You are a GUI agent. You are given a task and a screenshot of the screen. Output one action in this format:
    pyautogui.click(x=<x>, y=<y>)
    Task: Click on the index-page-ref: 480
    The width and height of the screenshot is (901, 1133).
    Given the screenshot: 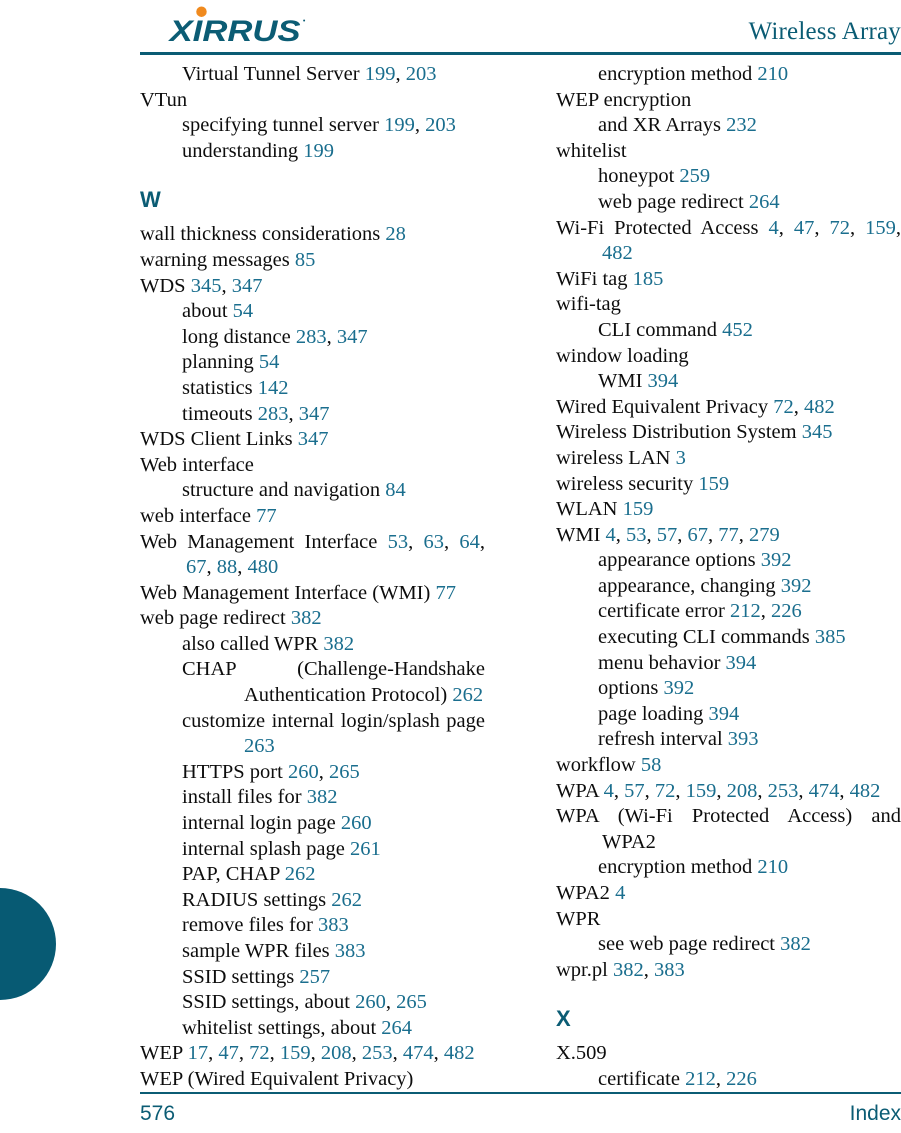 What is the action you would take?
    pyautogui.click(x=263, y=567)
    